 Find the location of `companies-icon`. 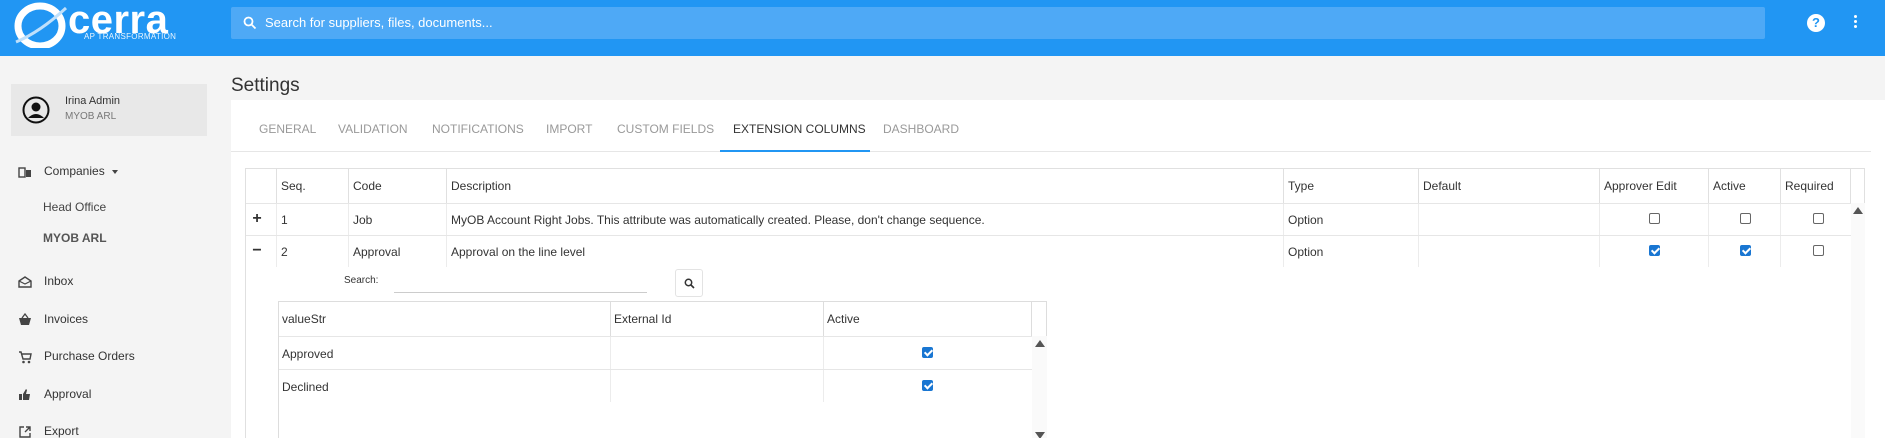

companies-icon is located at coordinates (24, 172).